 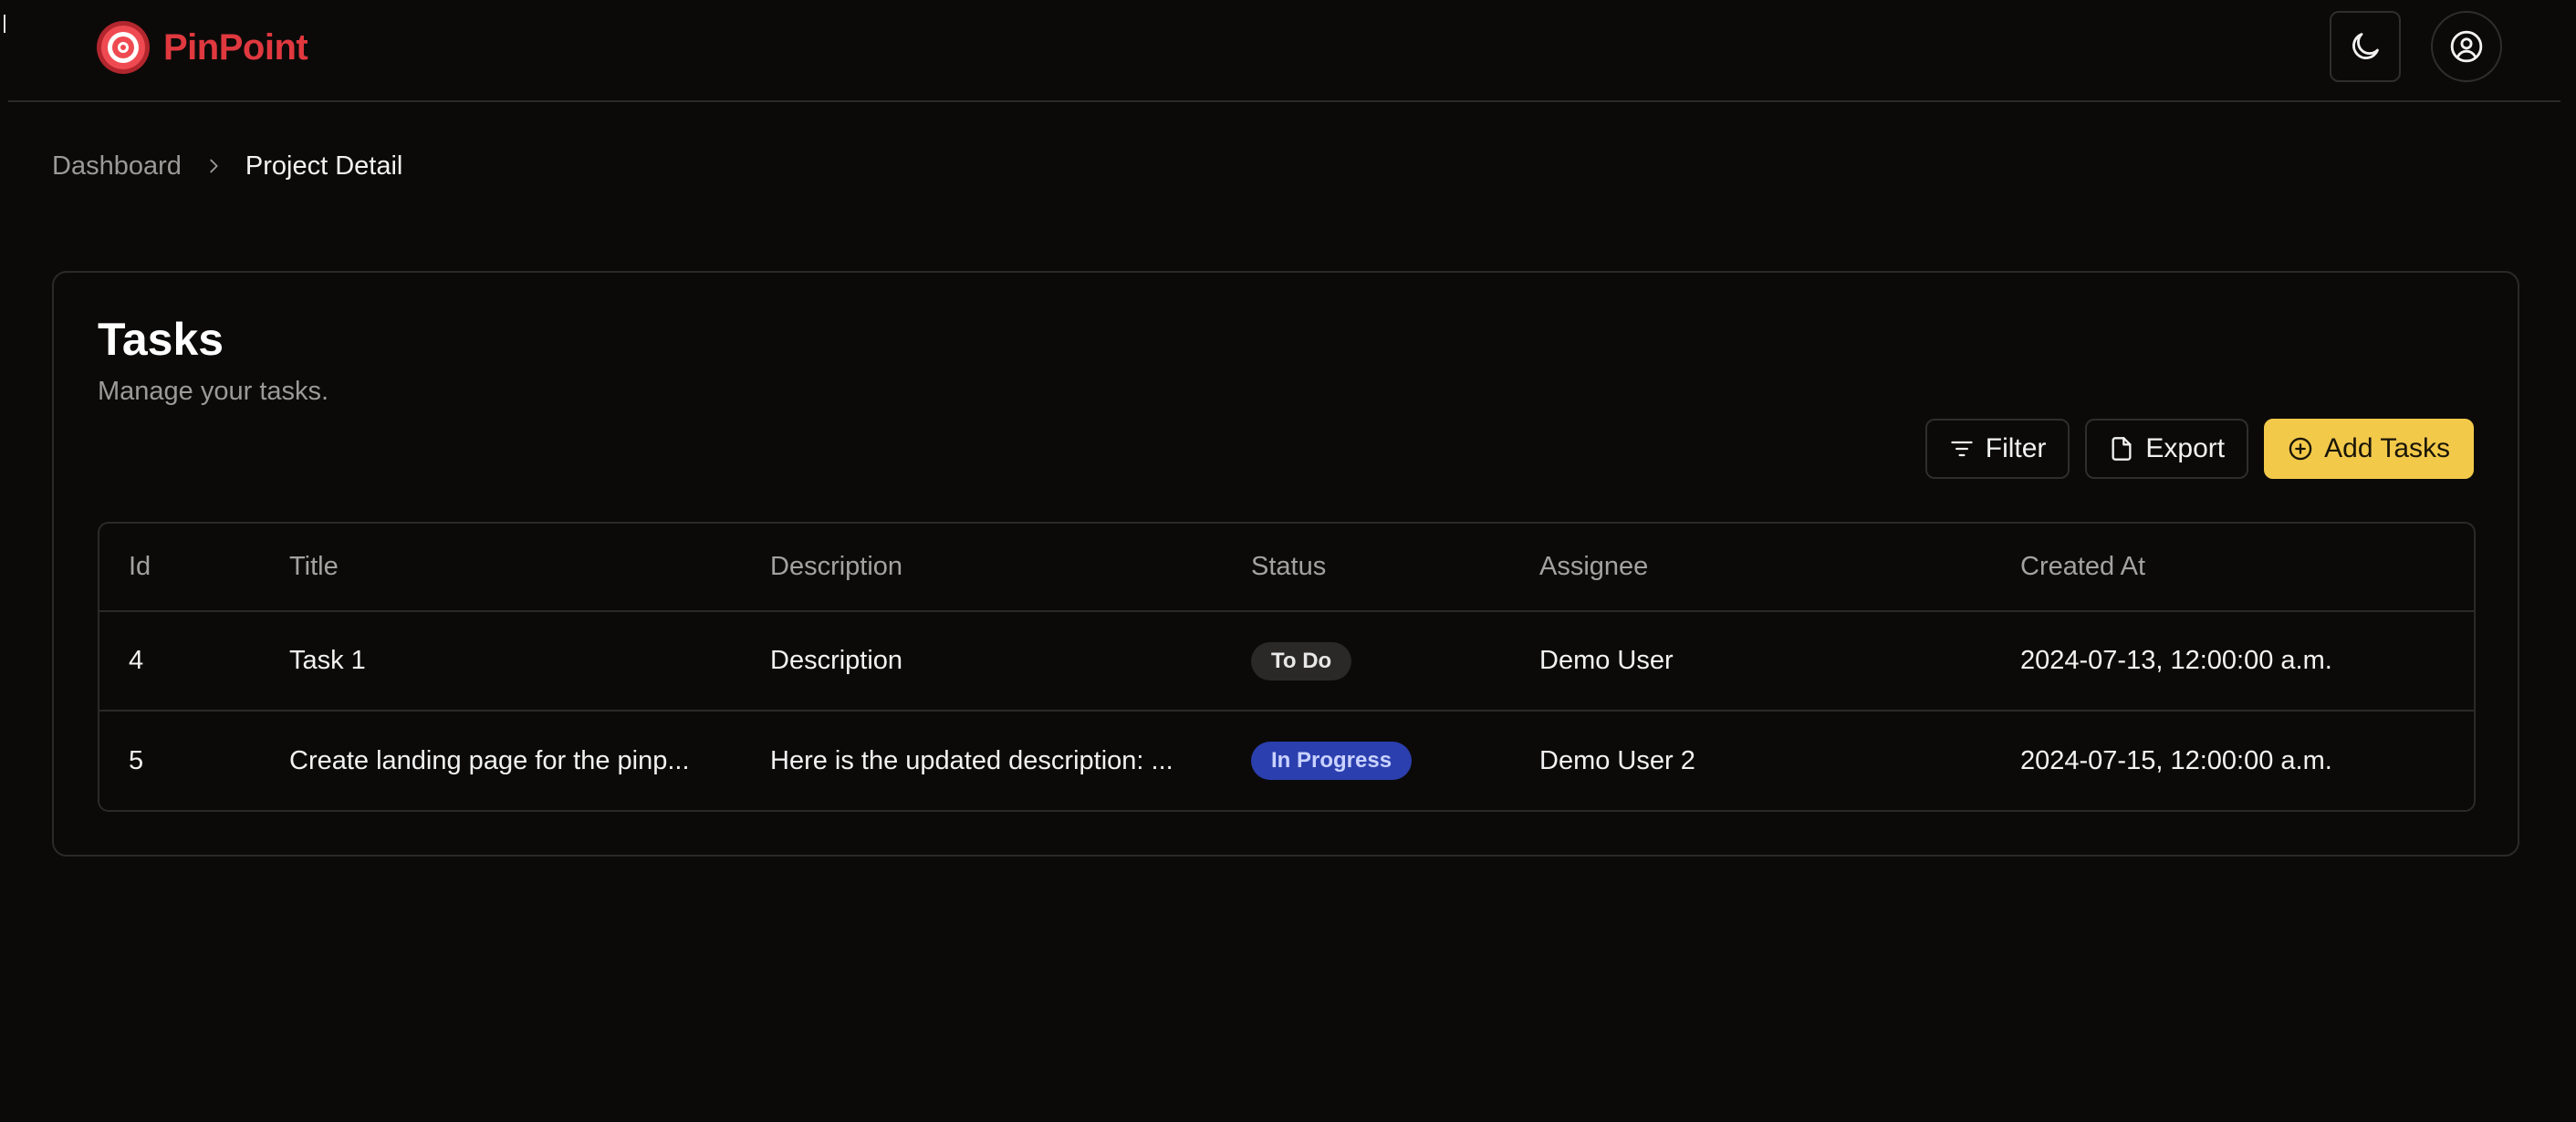 What do you see at coordinates (981, 568) in the screenshot?
I see `column-header-description: Description` at bounding box center [981, 568].